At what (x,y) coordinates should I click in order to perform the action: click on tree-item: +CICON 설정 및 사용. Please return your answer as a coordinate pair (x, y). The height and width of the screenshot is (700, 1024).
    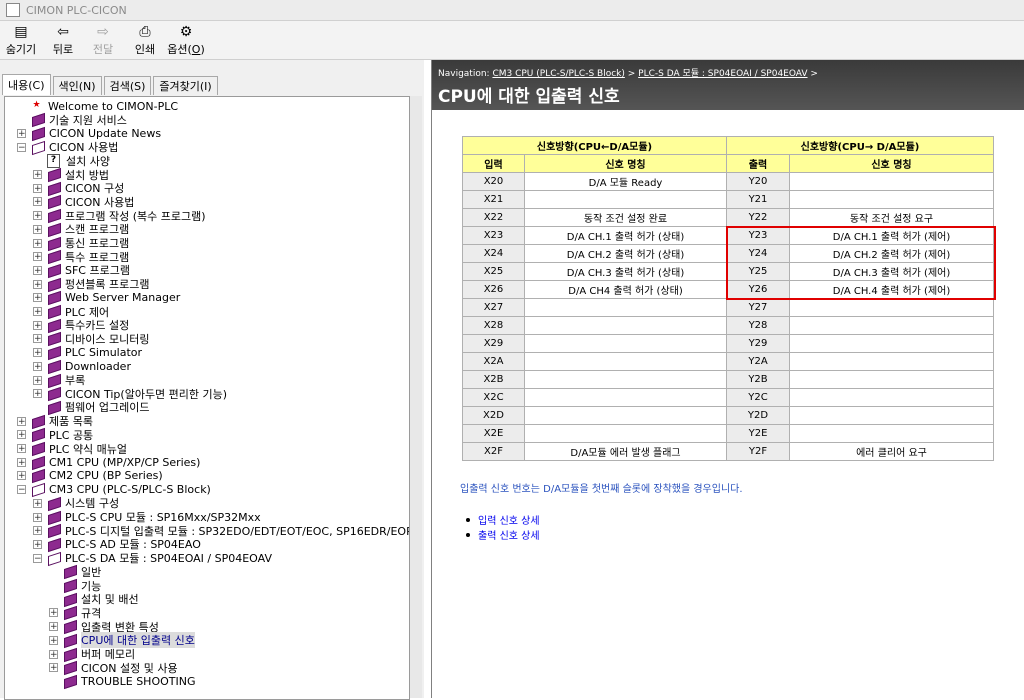
    Looking at the image, I should click on (113, 668).